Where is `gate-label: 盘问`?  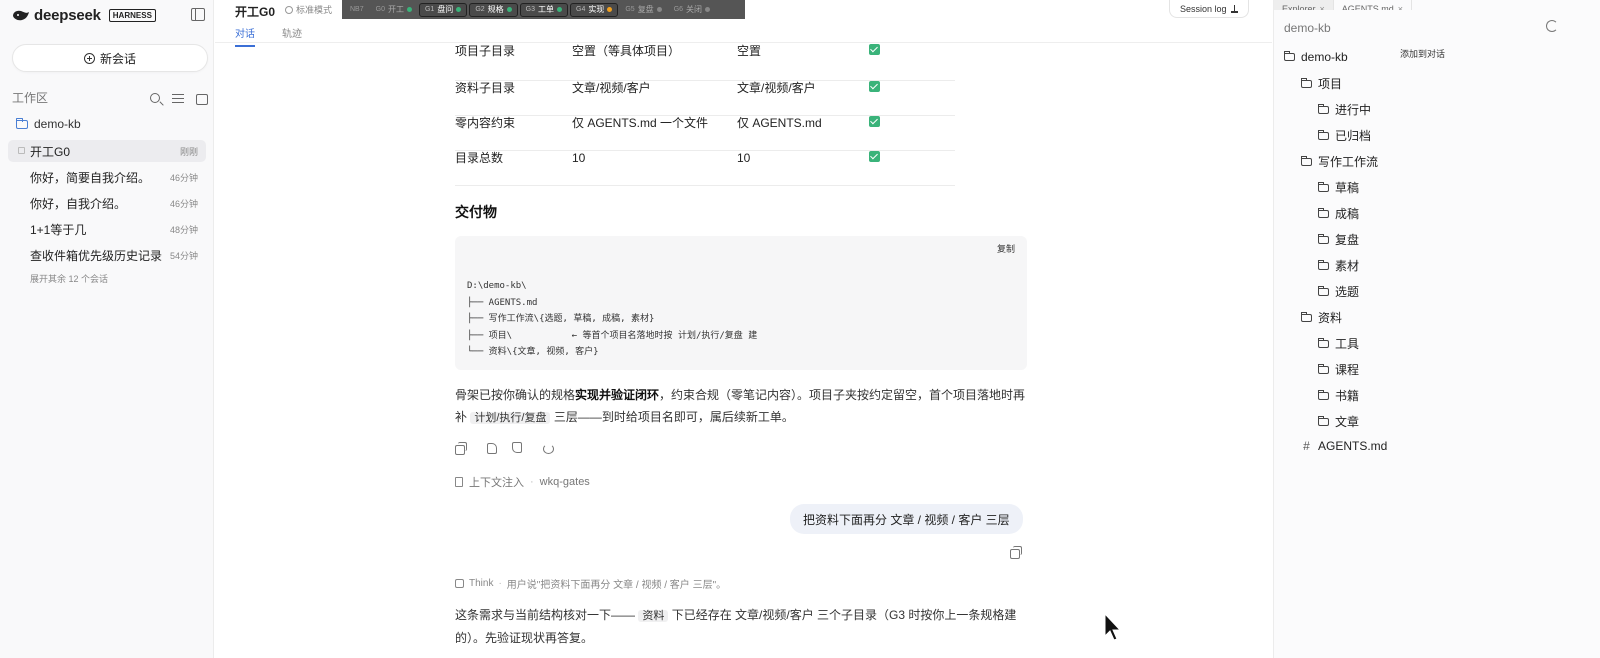
gate-label: 盘问 is located at coordinates (445, 9).